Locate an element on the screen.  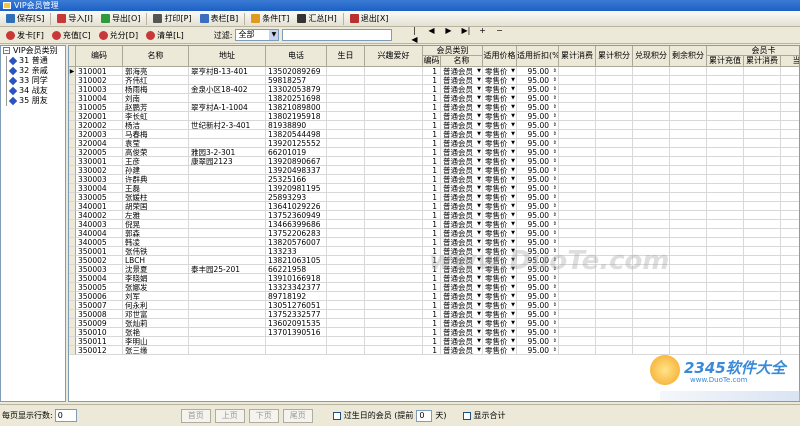
column-header-redeemed-points: 兑现积分 is located at coordinates (651, 56).